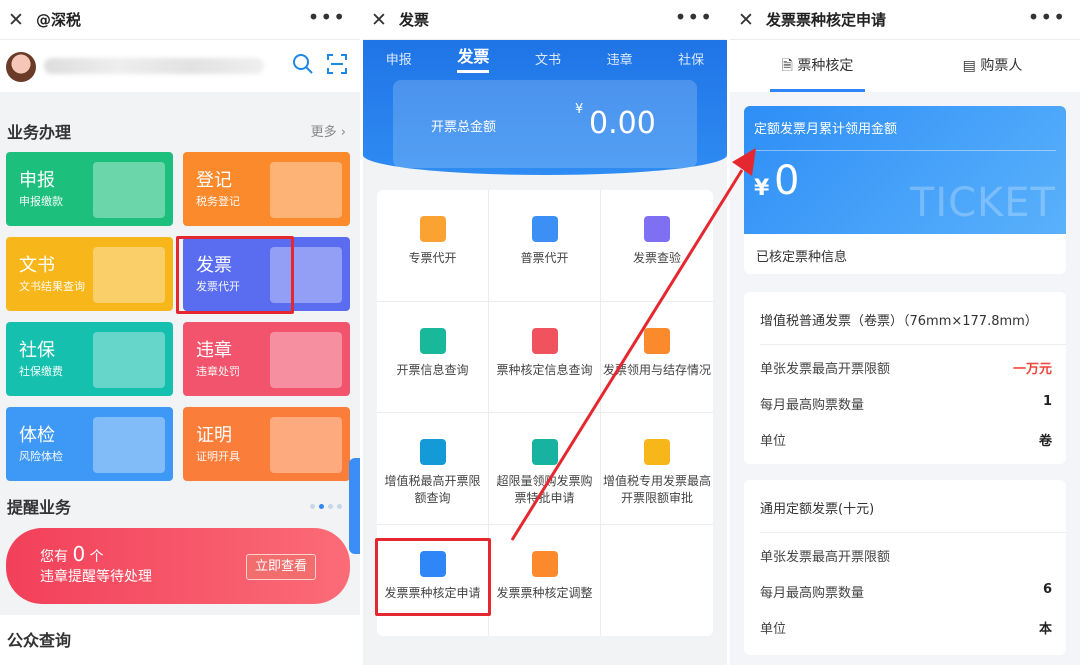 The width and height of the screenshot is (1080, 665). Describe the element at coordinates (354, 506) in the screenshot. I see `side-float-tab` at that location.